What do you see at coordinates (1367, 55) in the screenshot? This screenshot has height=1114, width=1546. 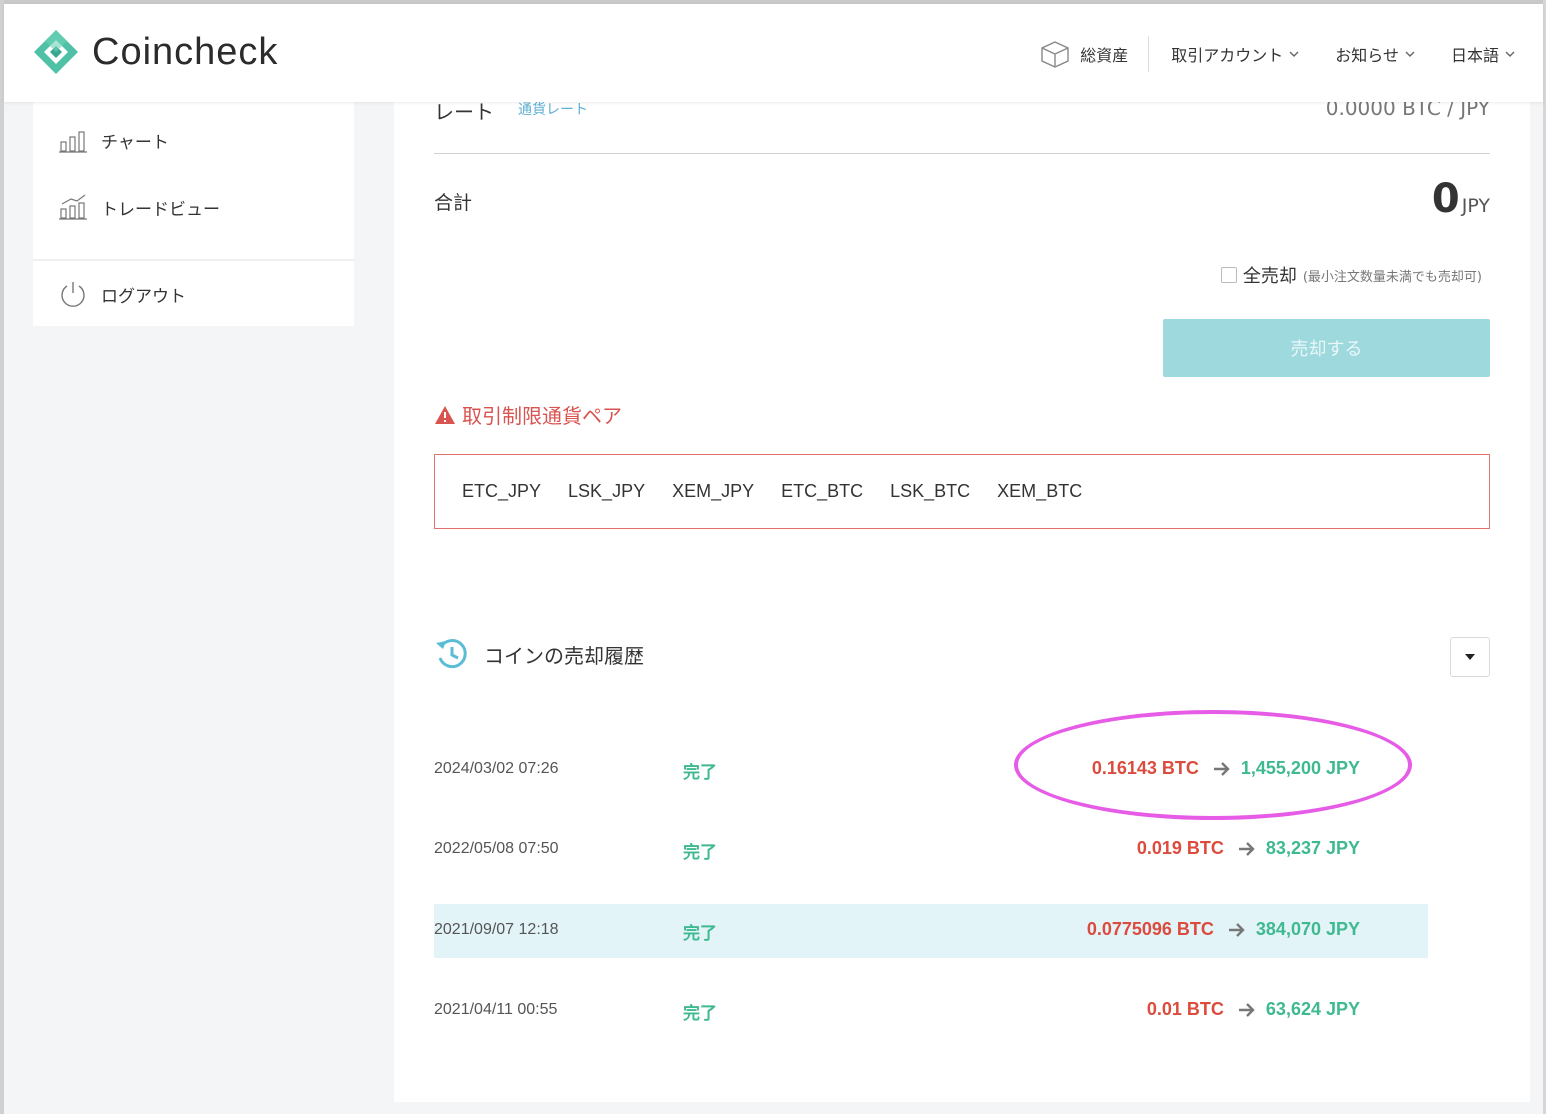 I see `nav-news-label: お知らせ` at bounding box center [1367, 55].